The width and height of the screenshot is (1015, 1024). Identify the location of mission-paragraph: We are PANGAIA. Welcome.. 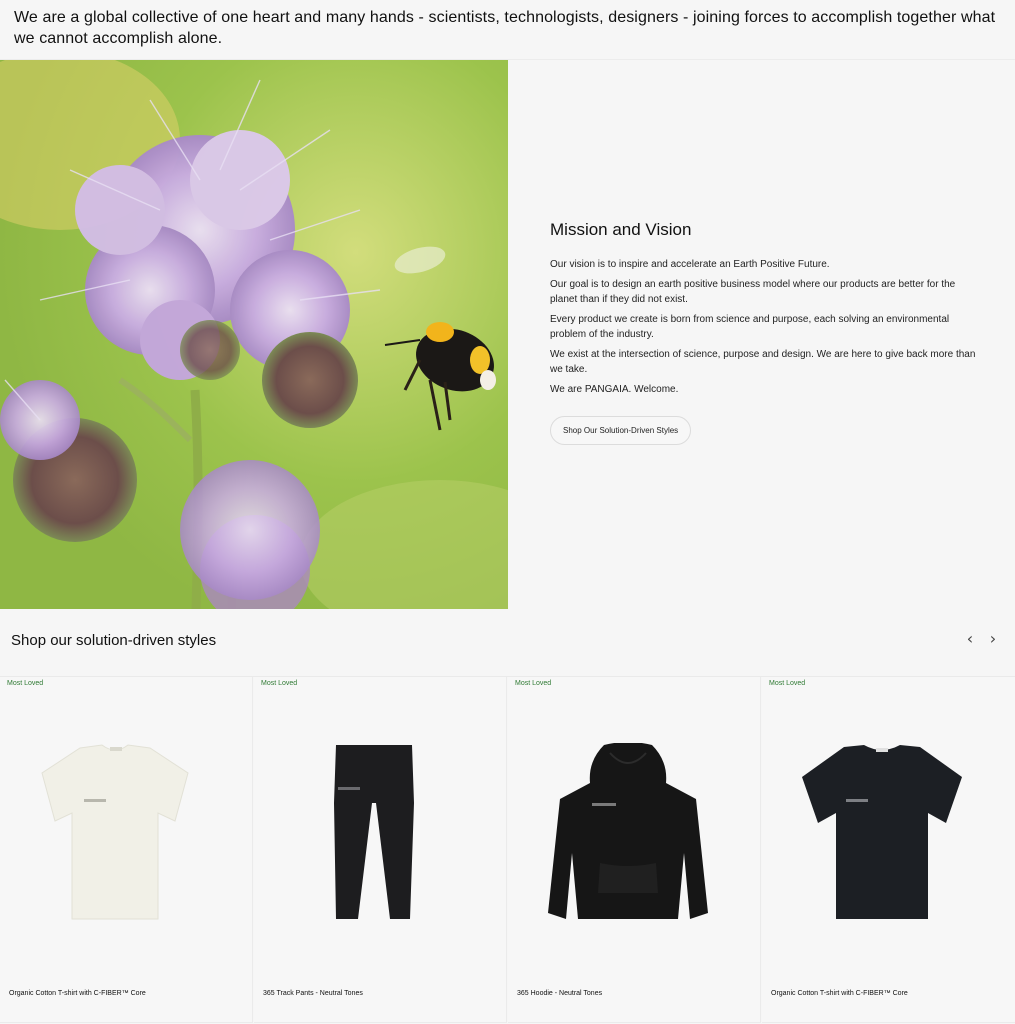
(614, 389).